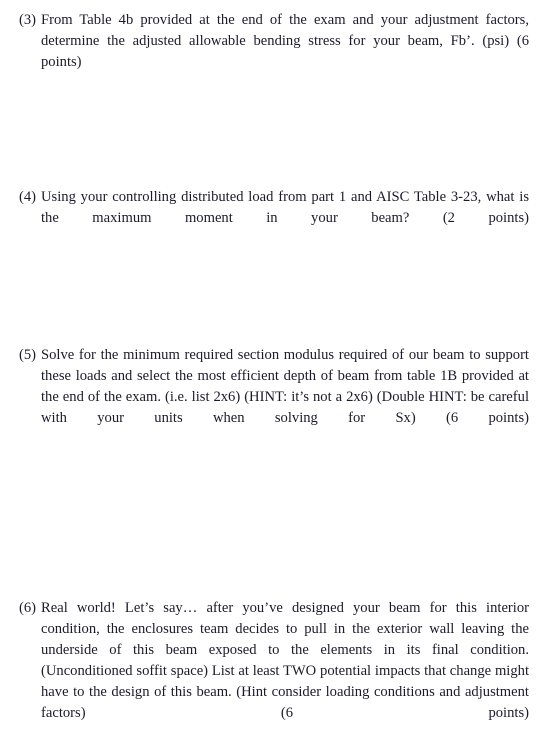 The height and width of the screenshot is (745, 552). Describe the element at coordinates (28, 608) in the screenshot. I see `question-number-6: (6)` at that location.